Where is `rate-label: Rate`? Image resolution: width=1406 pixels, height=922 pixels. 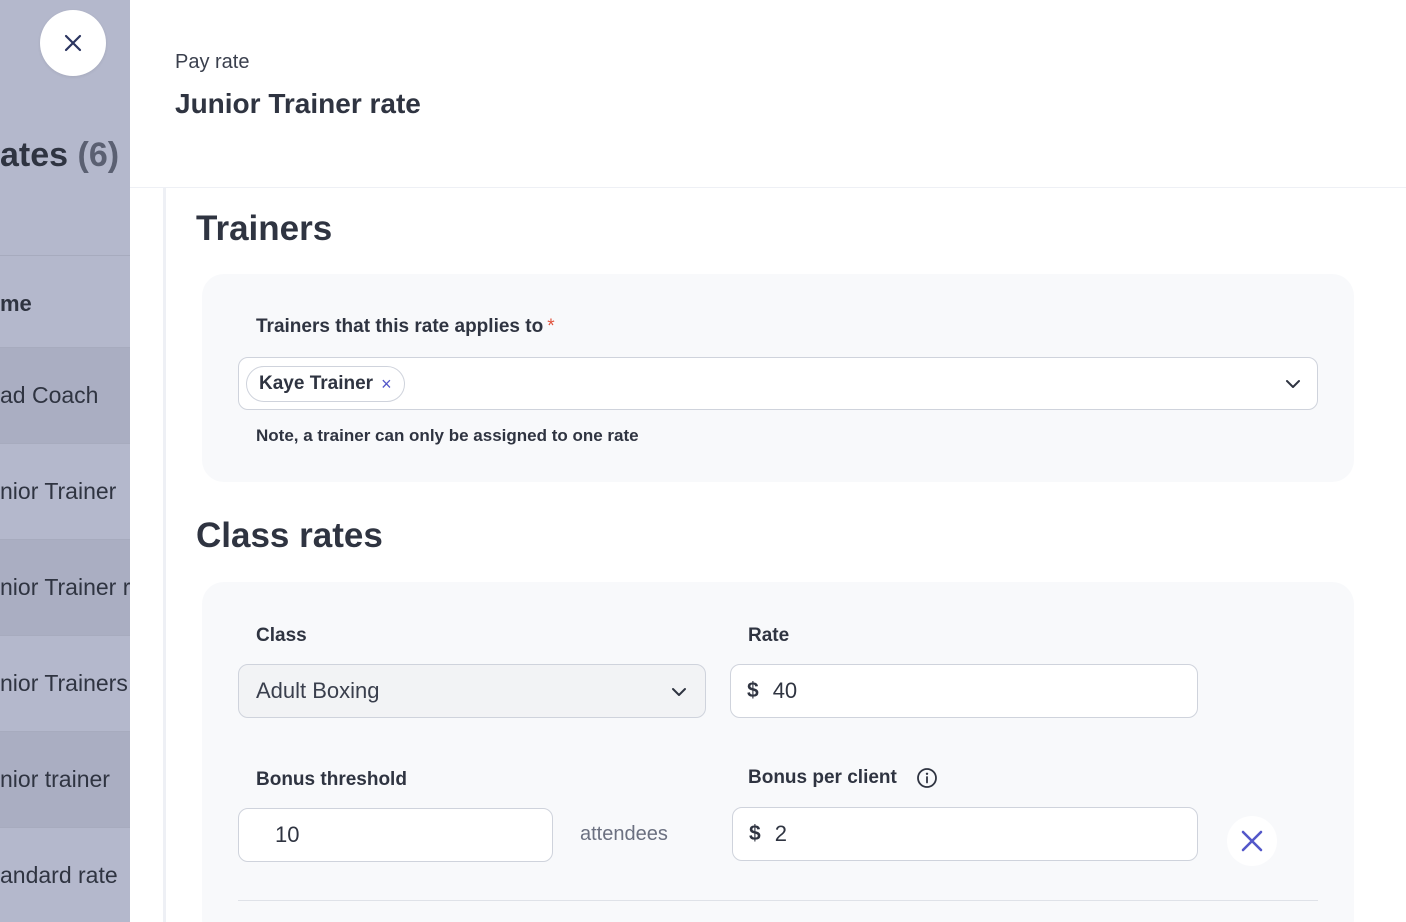
rate-label: Rate is located at coordinates (769, 635).